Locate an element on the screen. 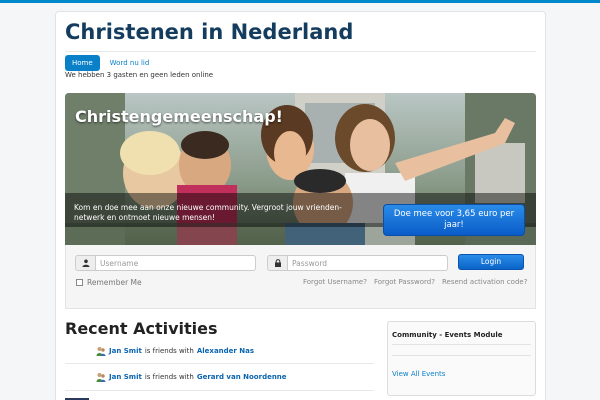 The image size is (600, 400). hero-title: Christengemeenschap! is located at coordinates (179, 116).